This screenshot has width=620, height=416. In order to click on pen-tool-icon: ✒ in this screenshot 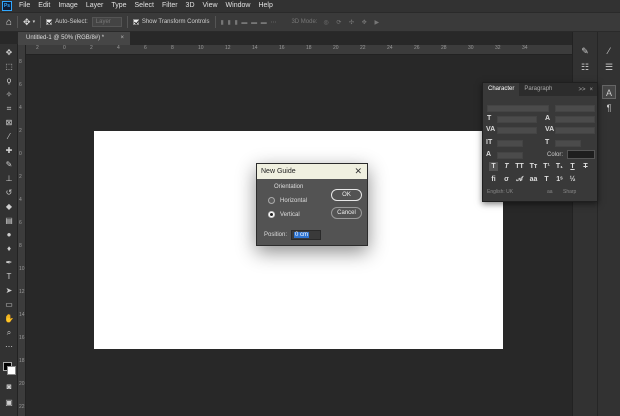, I will do `click(9, 263)`.